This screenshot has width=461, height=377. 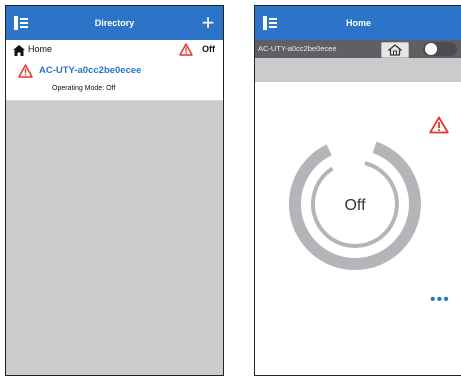 I want to click on operating-mode-text: Operating Mode: Off, so click(x=84, y=88).